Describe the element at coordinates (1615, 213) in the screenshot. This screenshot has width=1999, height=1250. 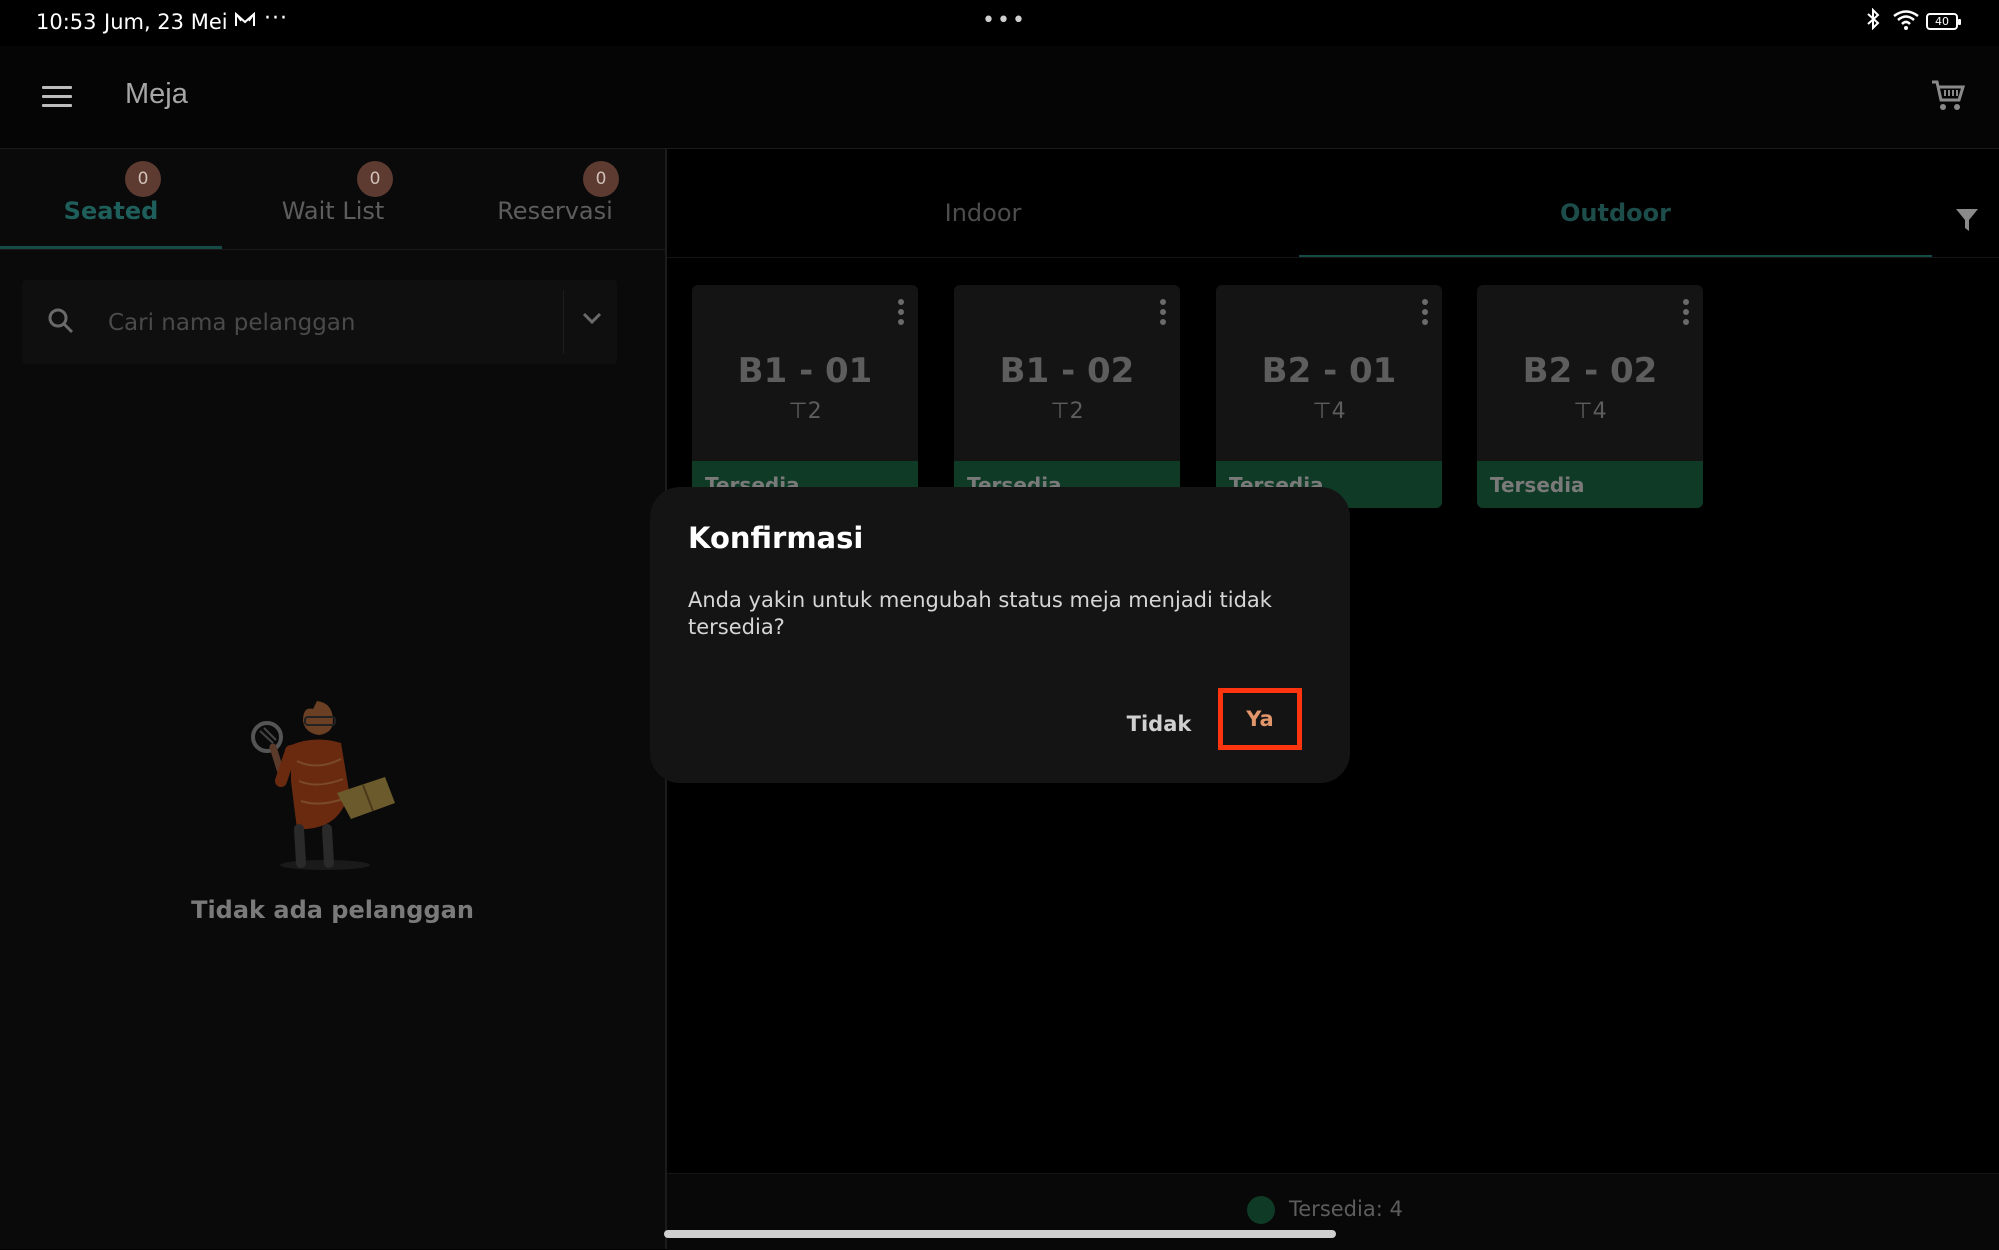
I see `tab-outdoor-label: Outdoor` at that location.